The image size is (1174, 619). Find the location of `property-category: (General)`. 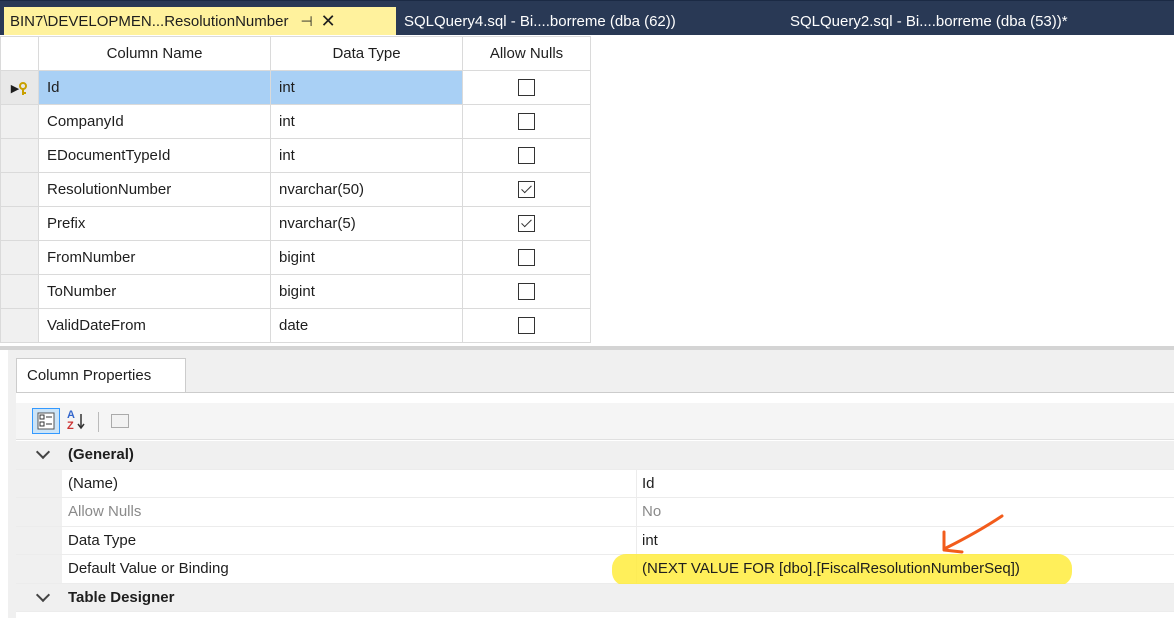

property-category: (General) is located at coordinates (595, 455).